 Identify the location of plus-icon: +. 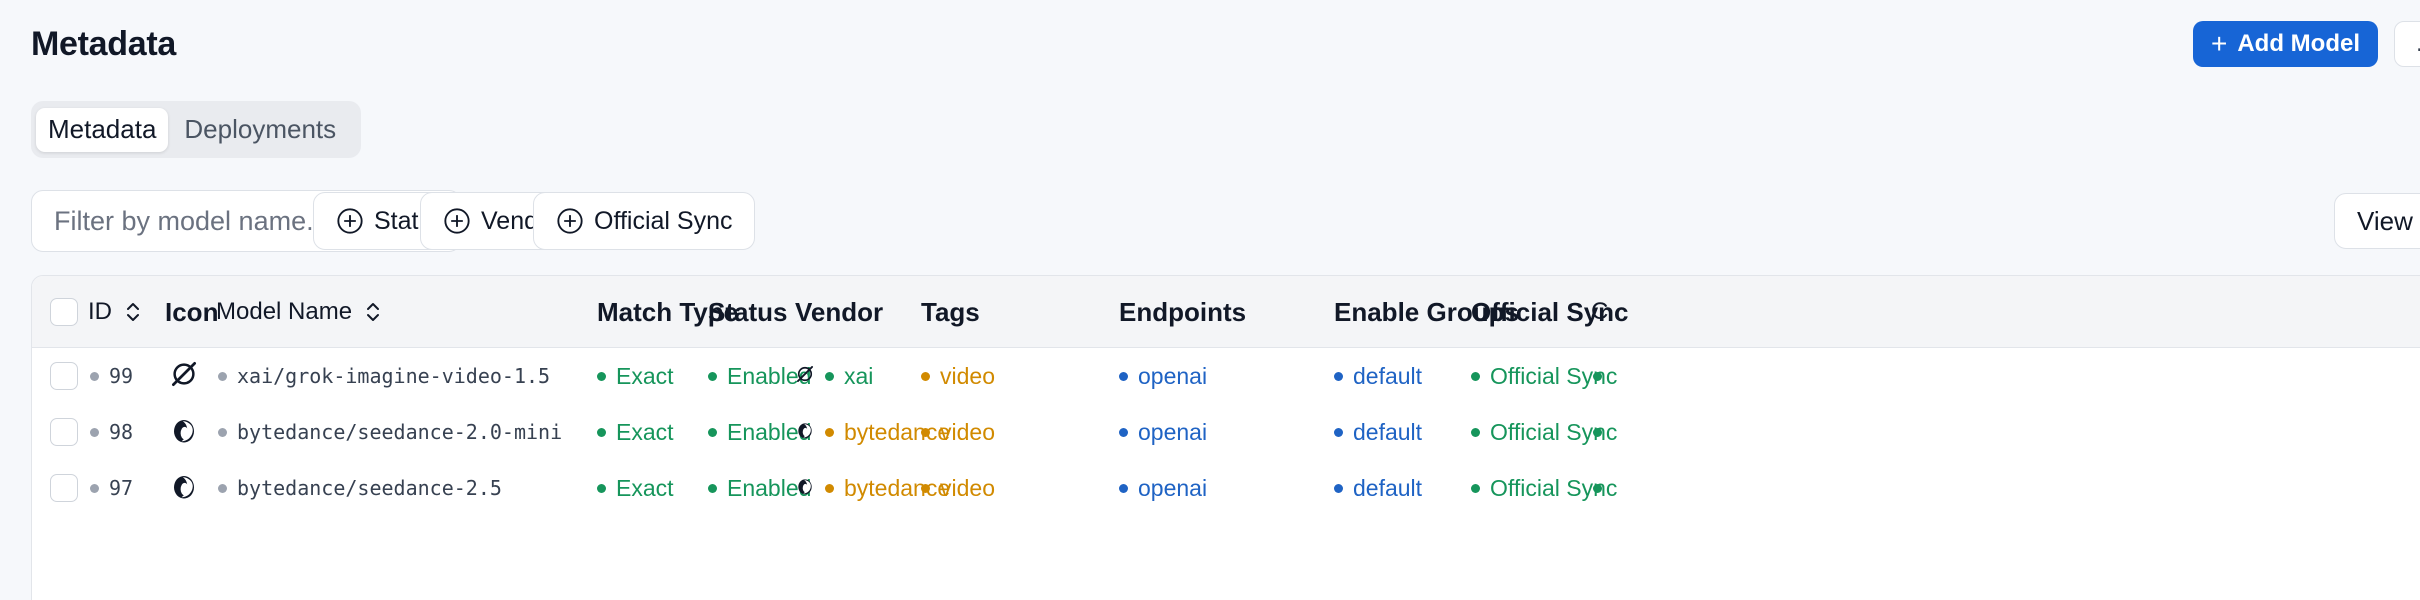
(2219, 43).